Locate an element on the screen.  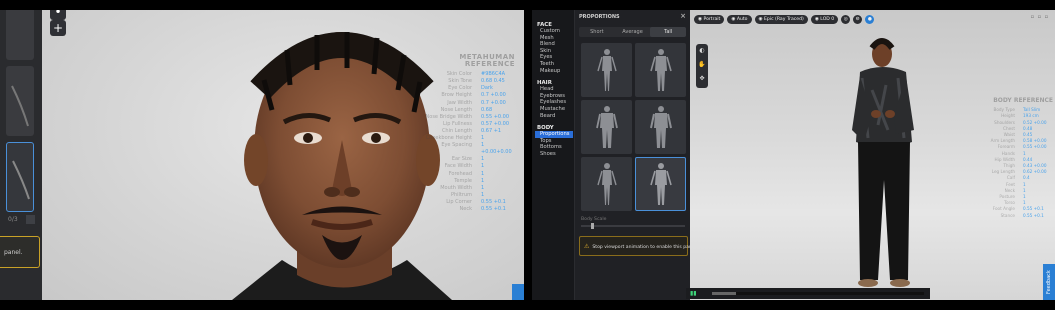
lod-dropdown: ◉ LOD 0 is located at coordinates (824, 19).